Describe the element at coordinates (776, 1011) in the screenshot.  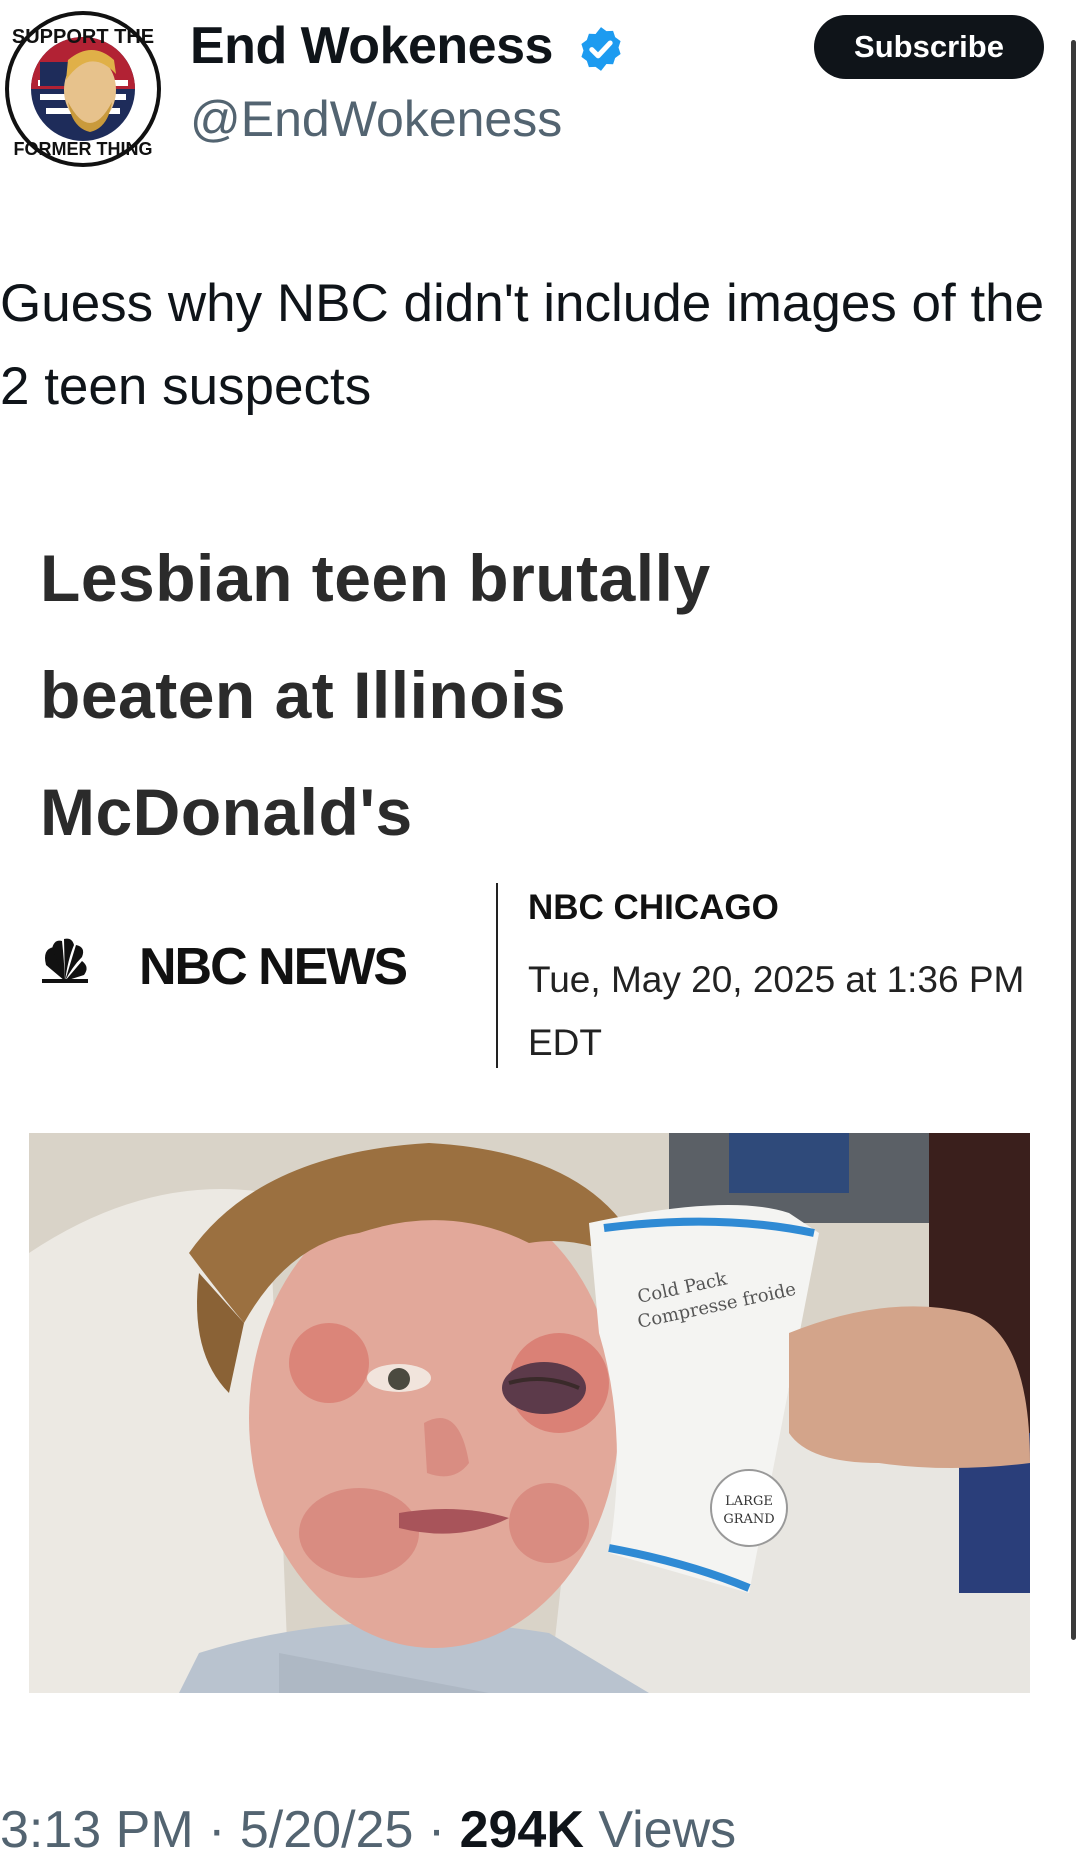
I see `article-datetime: Tue, May 20, 2025 at 1:36 PM EDT` at that location.